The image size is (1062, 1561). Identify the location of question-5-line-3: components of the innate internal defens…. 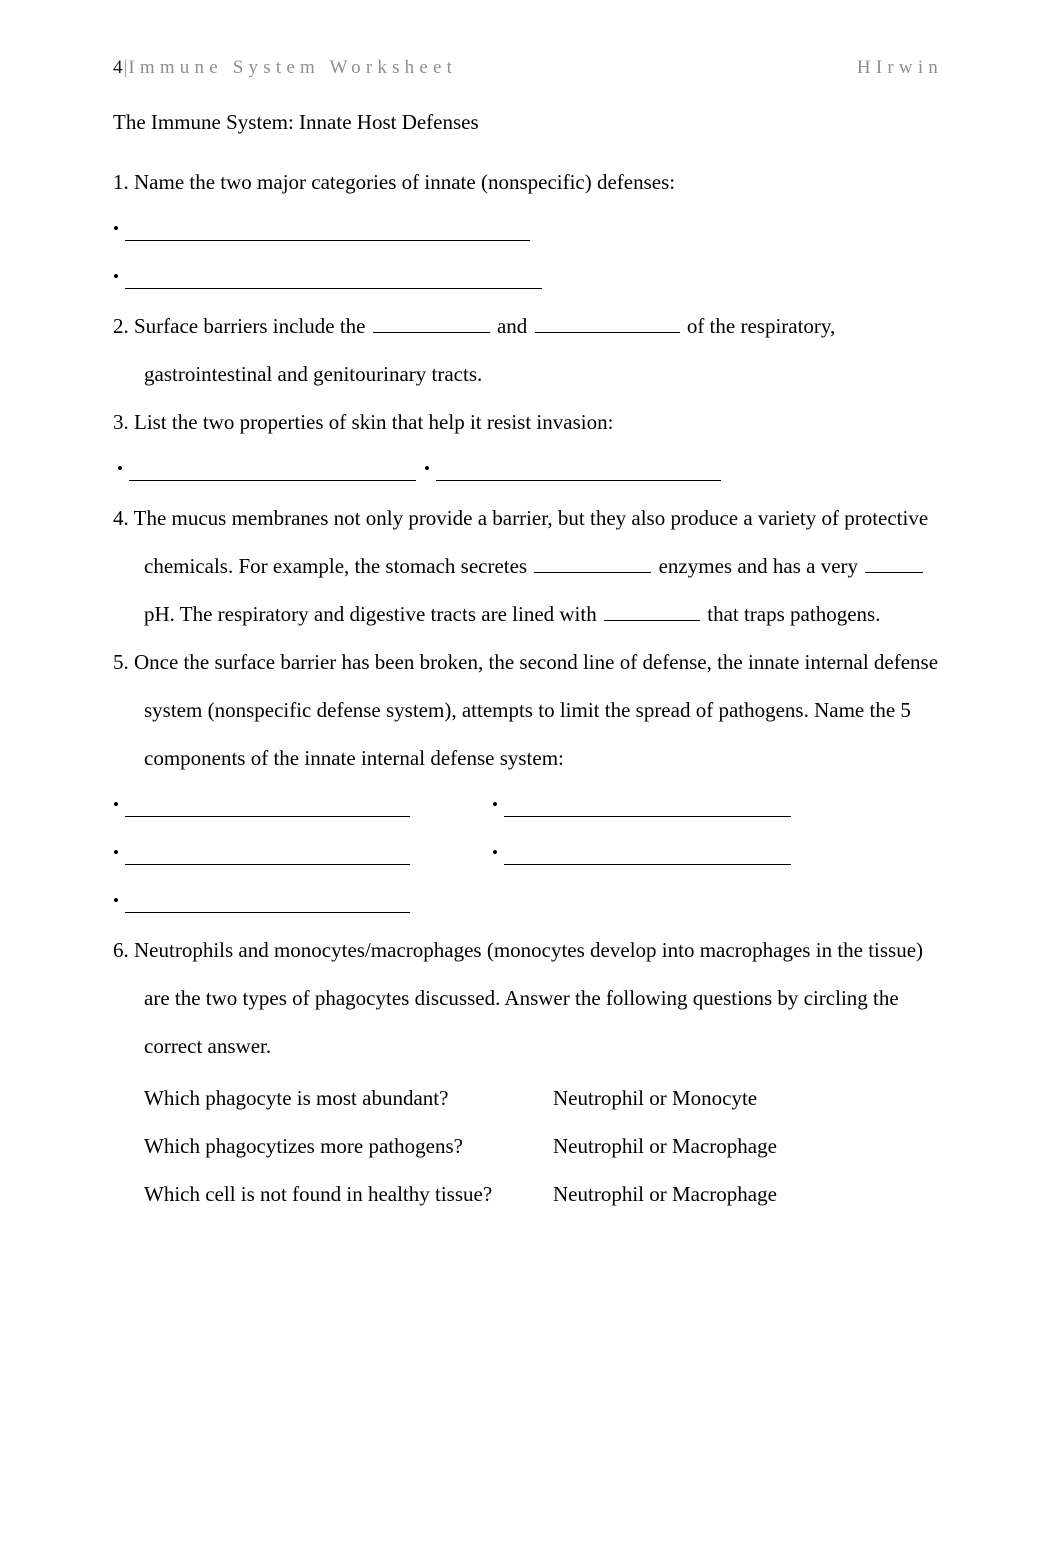
(354, 758).